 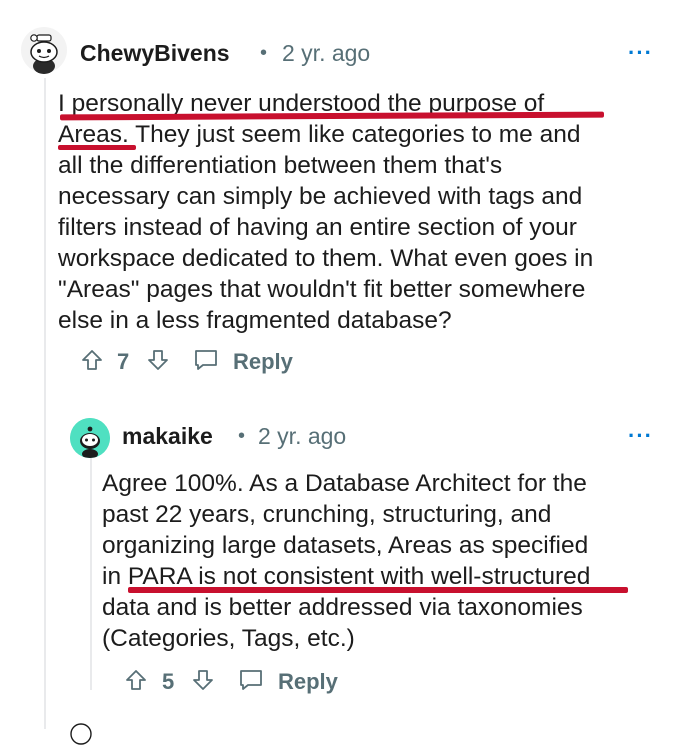 What do you see at coordinates (91, 574) in the screenshot?
I see `thread-line-reply` at bounding box center [91, 574].